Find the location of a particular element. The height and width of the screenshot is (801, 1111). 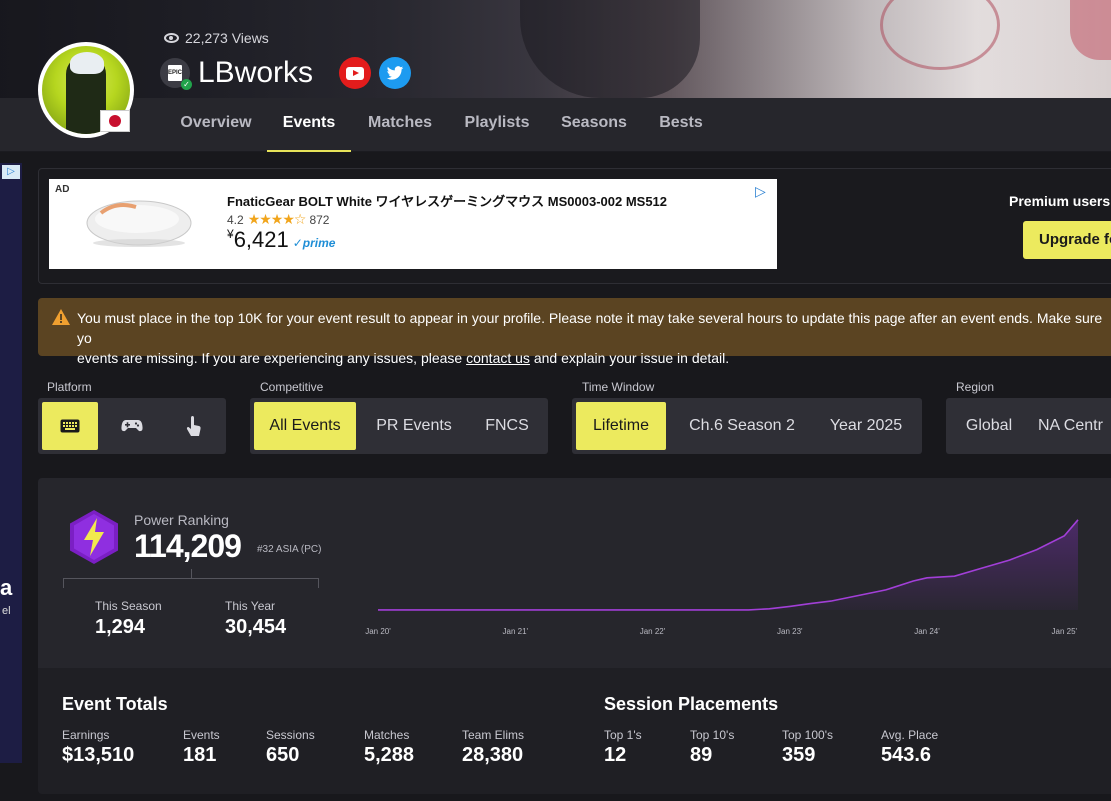

competitive-filter: All Events PR Events FNCS is located at coordinates (399, 426).